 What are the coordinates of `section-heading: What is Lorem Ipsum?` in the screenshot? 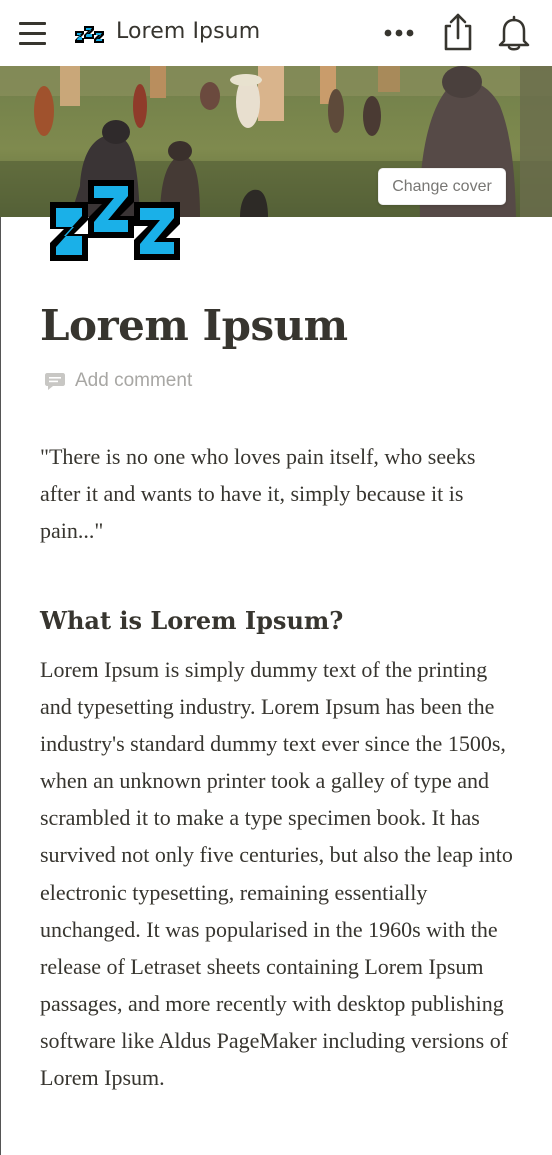 It's located at (280, 621).